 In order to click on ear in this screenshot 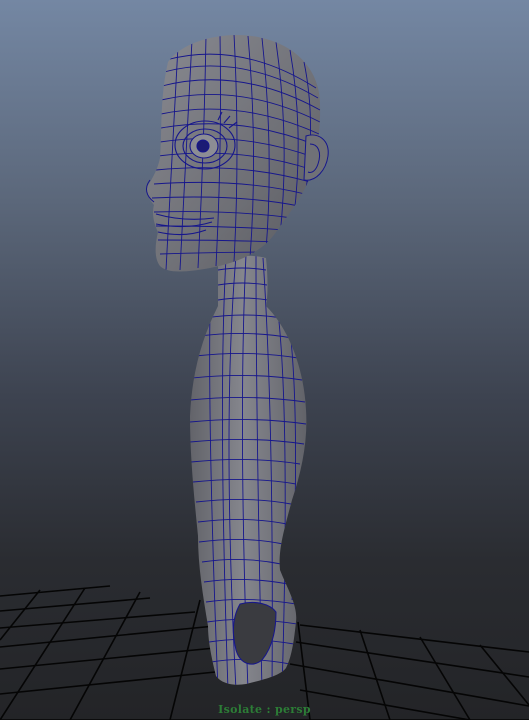, I will do `click(316, 157)`.